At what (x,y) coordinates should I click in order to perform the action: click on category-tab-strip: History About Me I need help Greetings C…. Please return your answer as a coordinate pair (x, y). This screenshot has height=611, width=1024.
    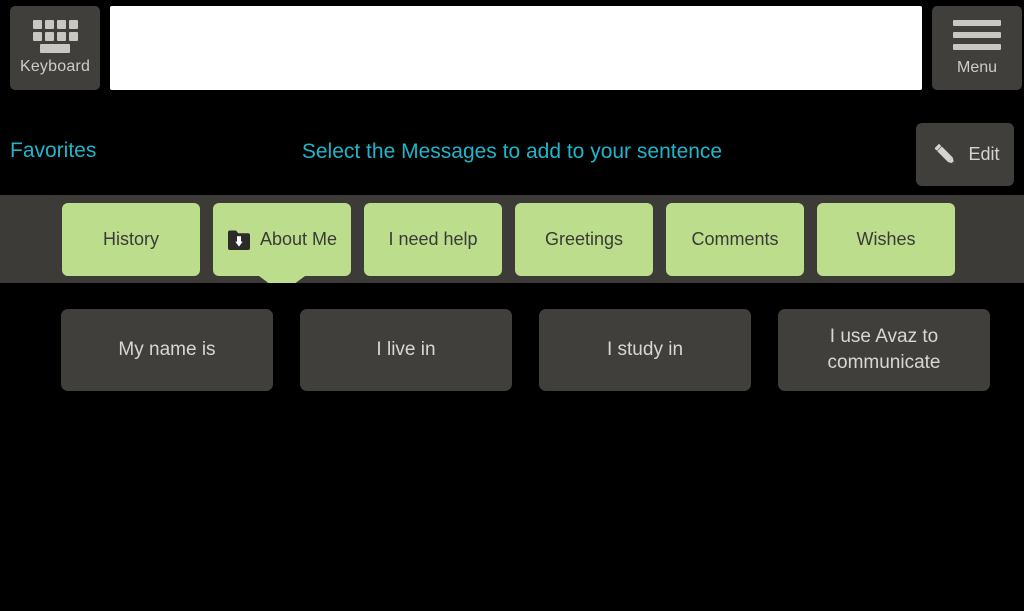
    Looking at the image, I should click on (512, 239).